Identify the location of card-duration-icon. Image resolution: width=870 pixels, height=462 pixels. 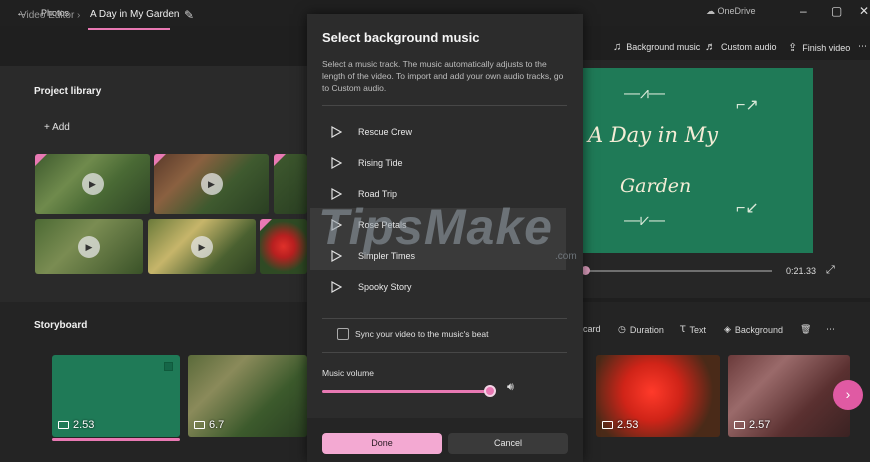
(63, 425).